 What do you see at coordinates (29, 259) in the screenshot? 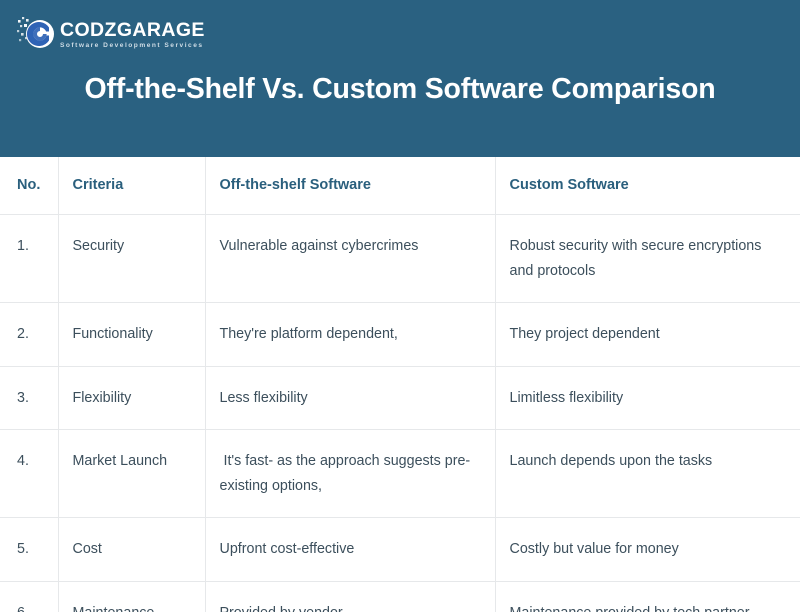
I see `cell-no: 1.` at bounding box center [29, 259].